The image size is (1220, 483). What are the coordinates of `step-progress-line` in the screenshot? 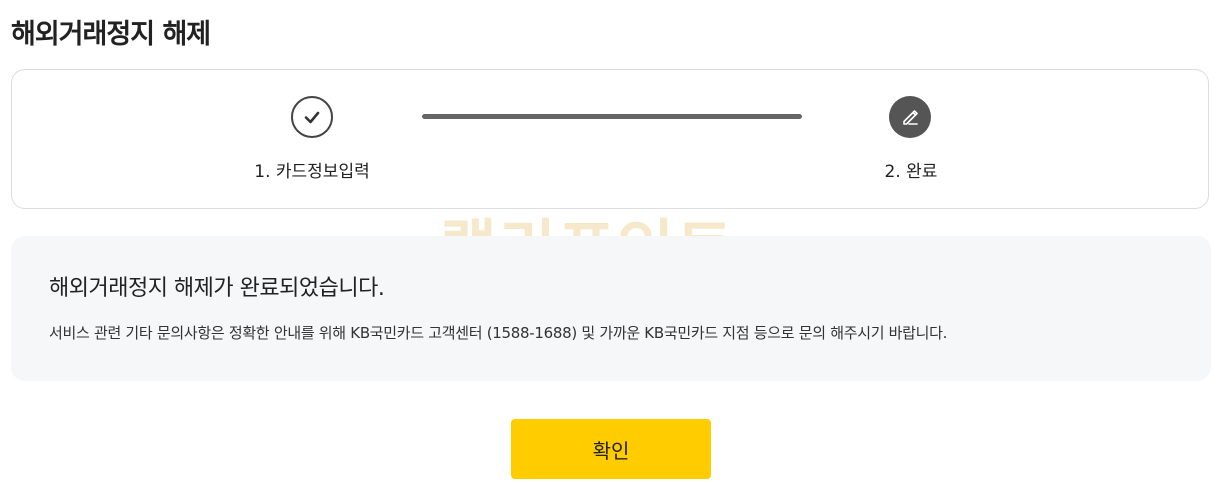 It's located at (612, 116).